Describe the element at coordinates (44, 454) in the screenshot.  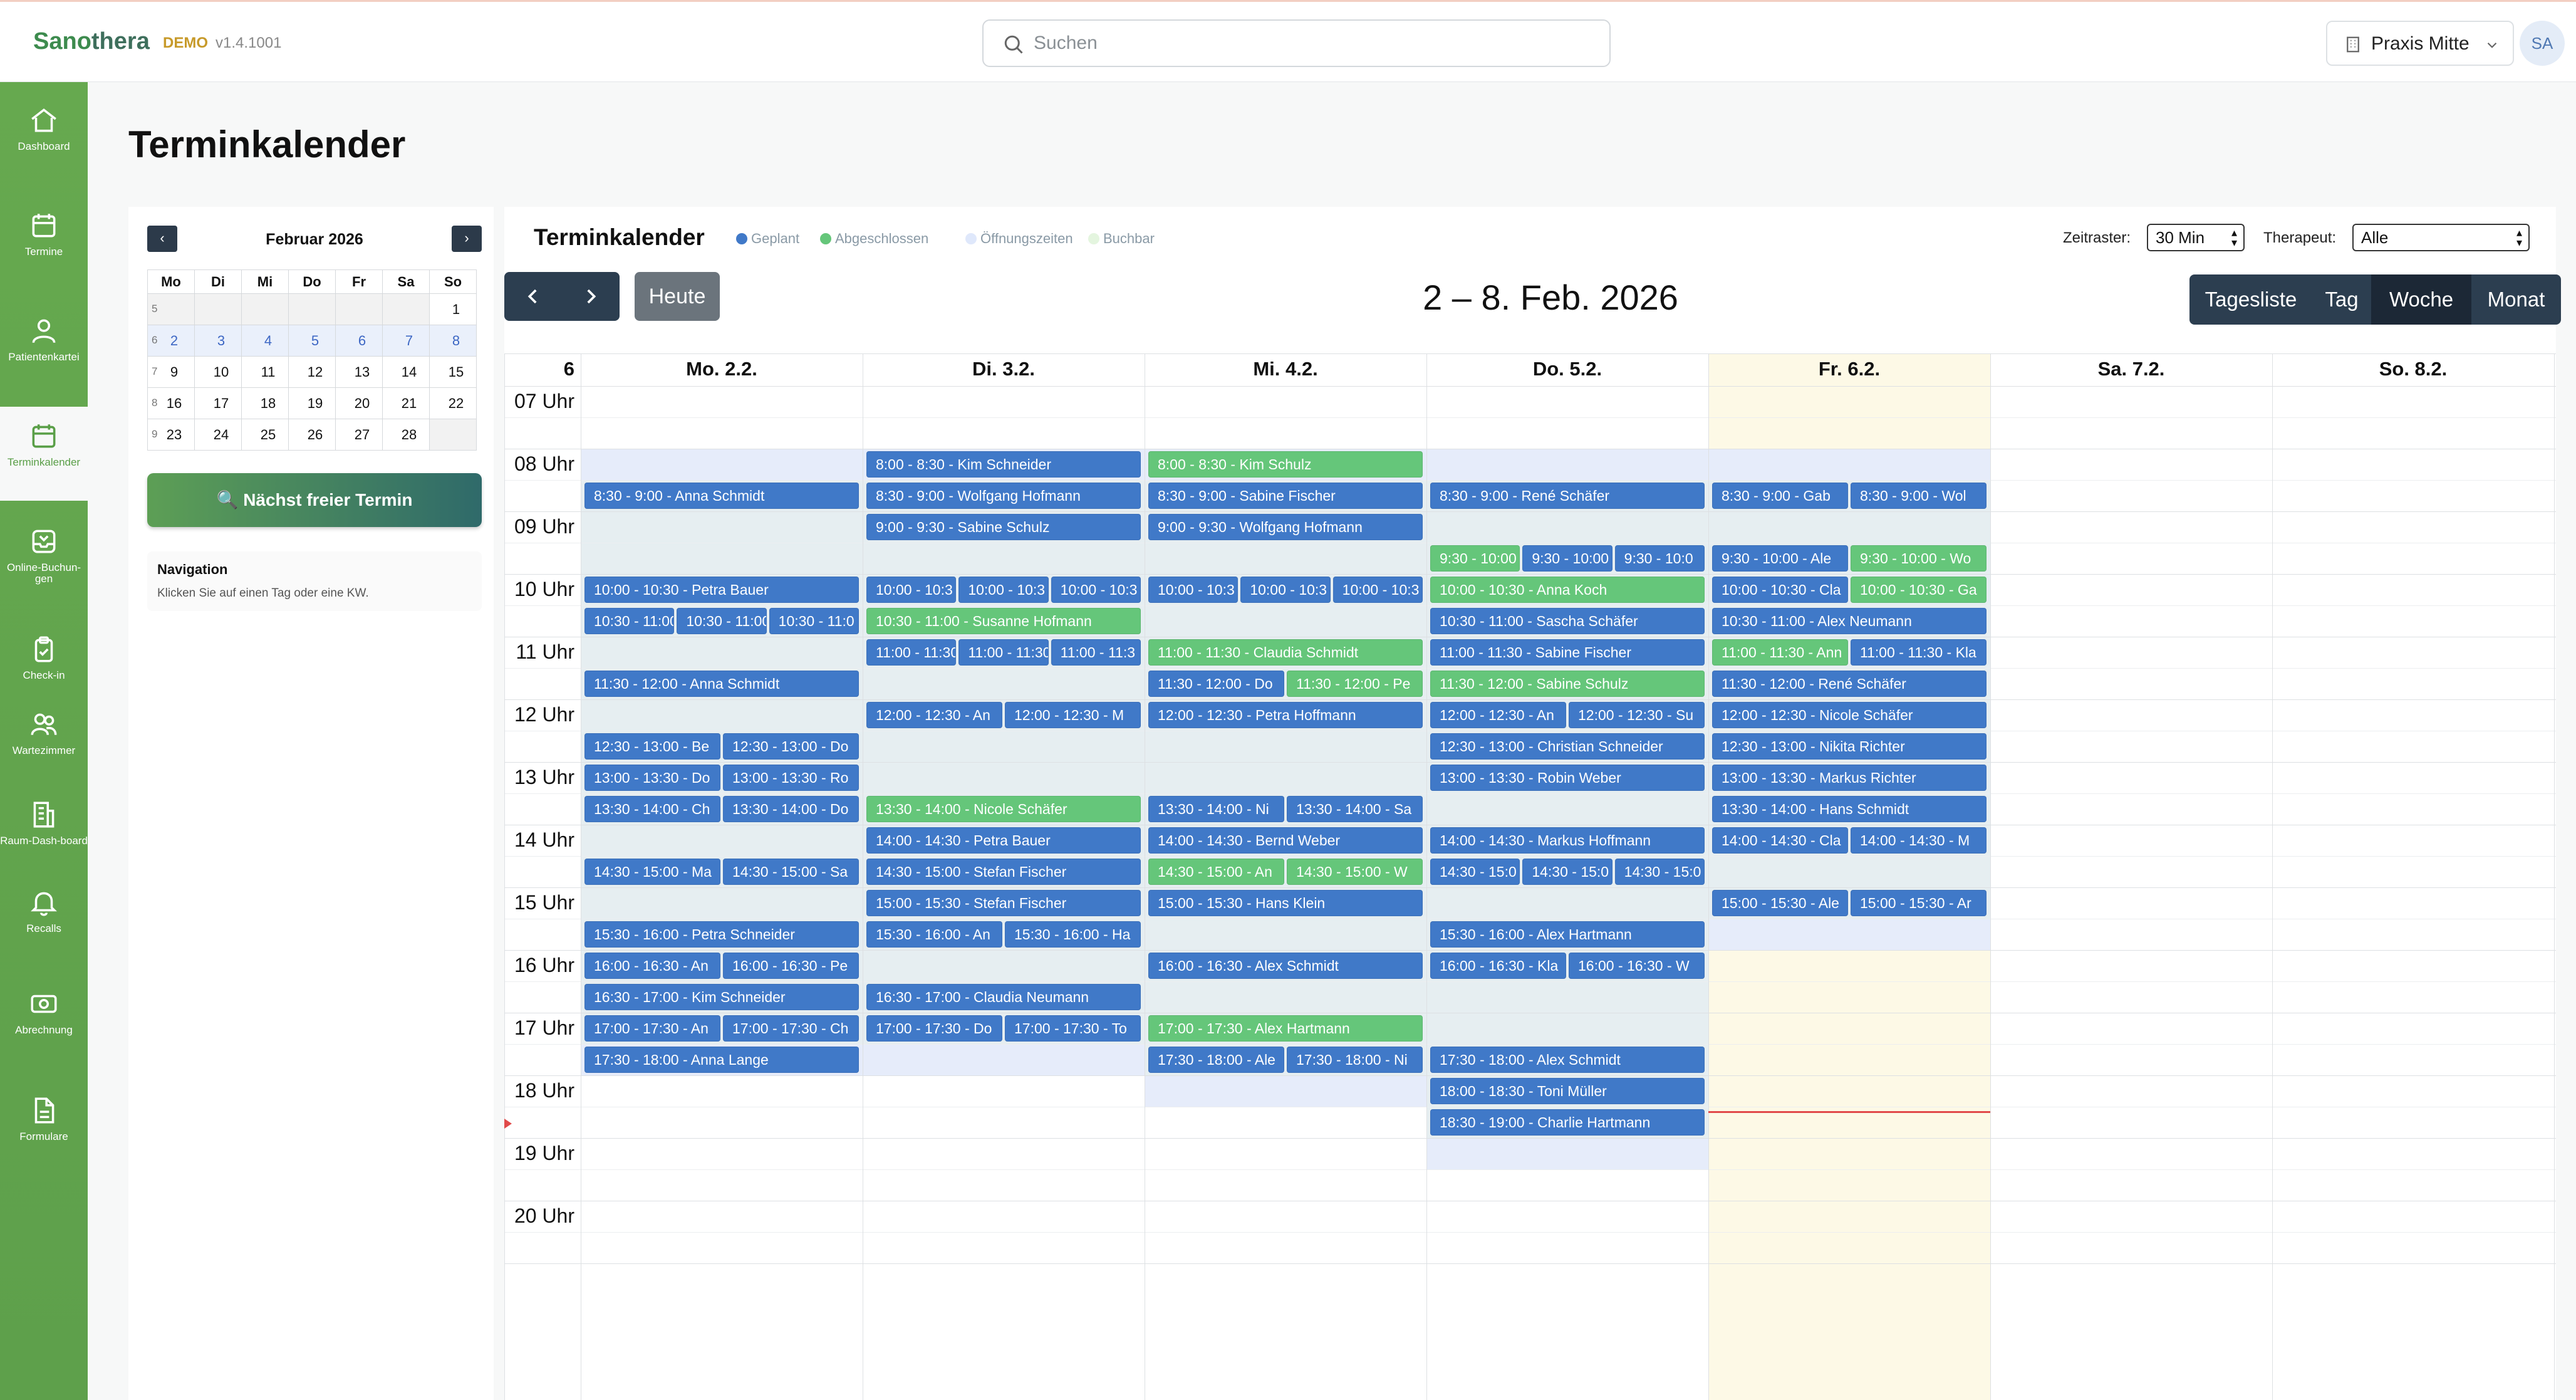
I see `sidebar-item-terminkalender: Terminkalender` at that location.